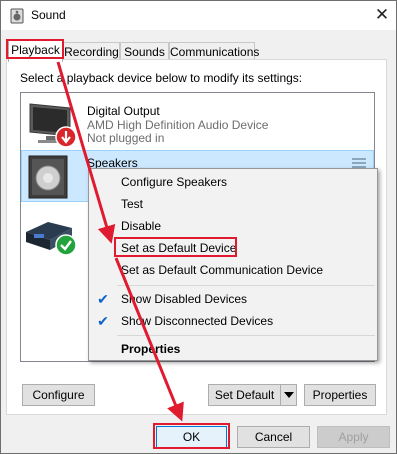 This screenshot has width=397, height=454. Describe the element at coordinates (191, 436) in the screenshot. I see `ok-annotation-box` at that location.